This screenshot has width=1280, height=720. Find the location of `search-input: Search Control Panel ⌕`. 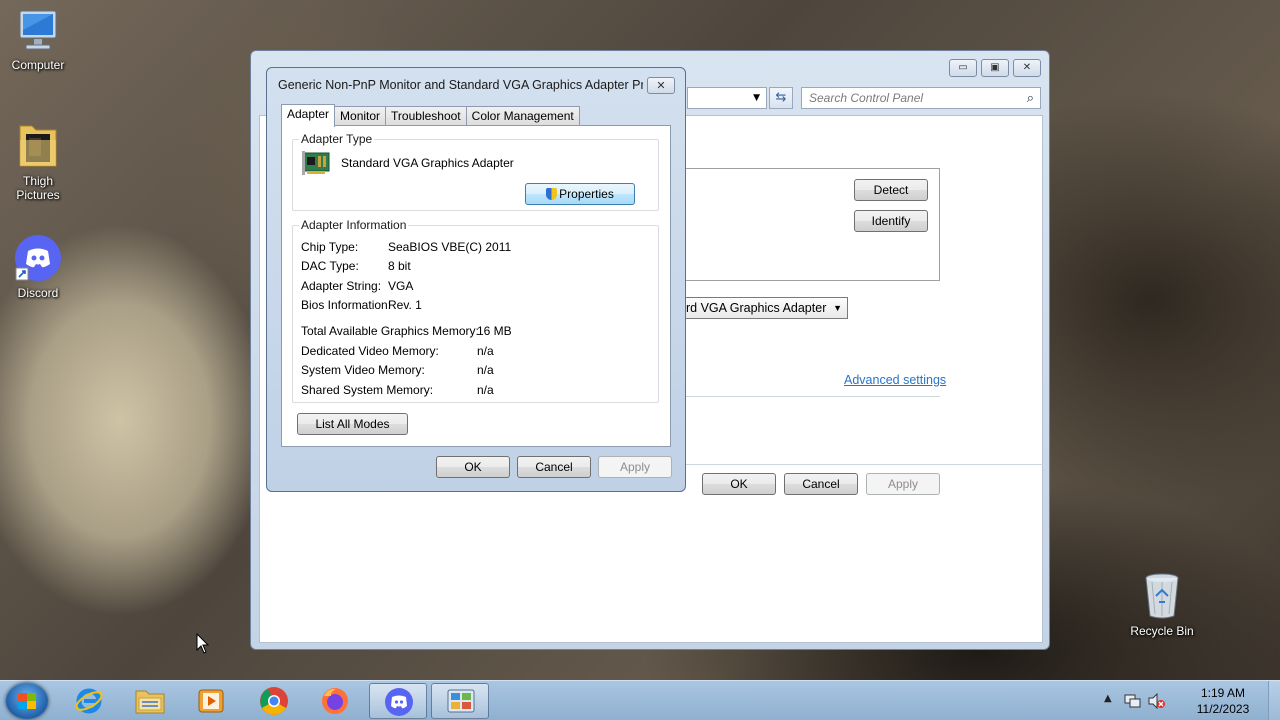

search-input: Search Control Panel ⌕ is located at coordinates (921, 98).